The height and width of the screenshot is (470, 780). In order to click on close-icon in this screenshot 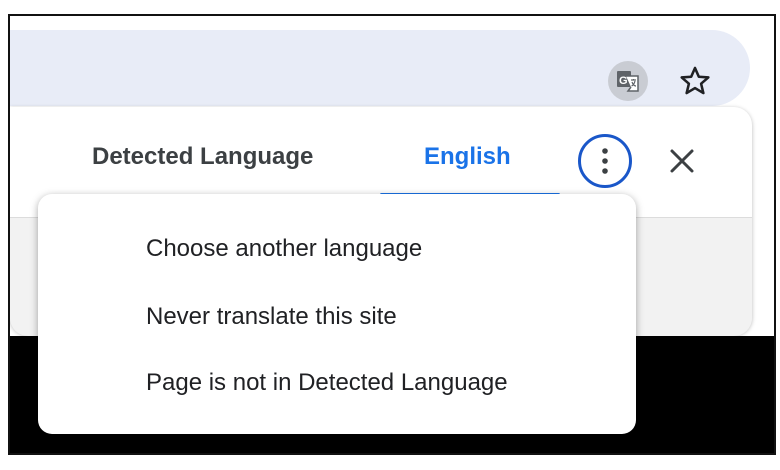, I will do `click(682, 161)`.